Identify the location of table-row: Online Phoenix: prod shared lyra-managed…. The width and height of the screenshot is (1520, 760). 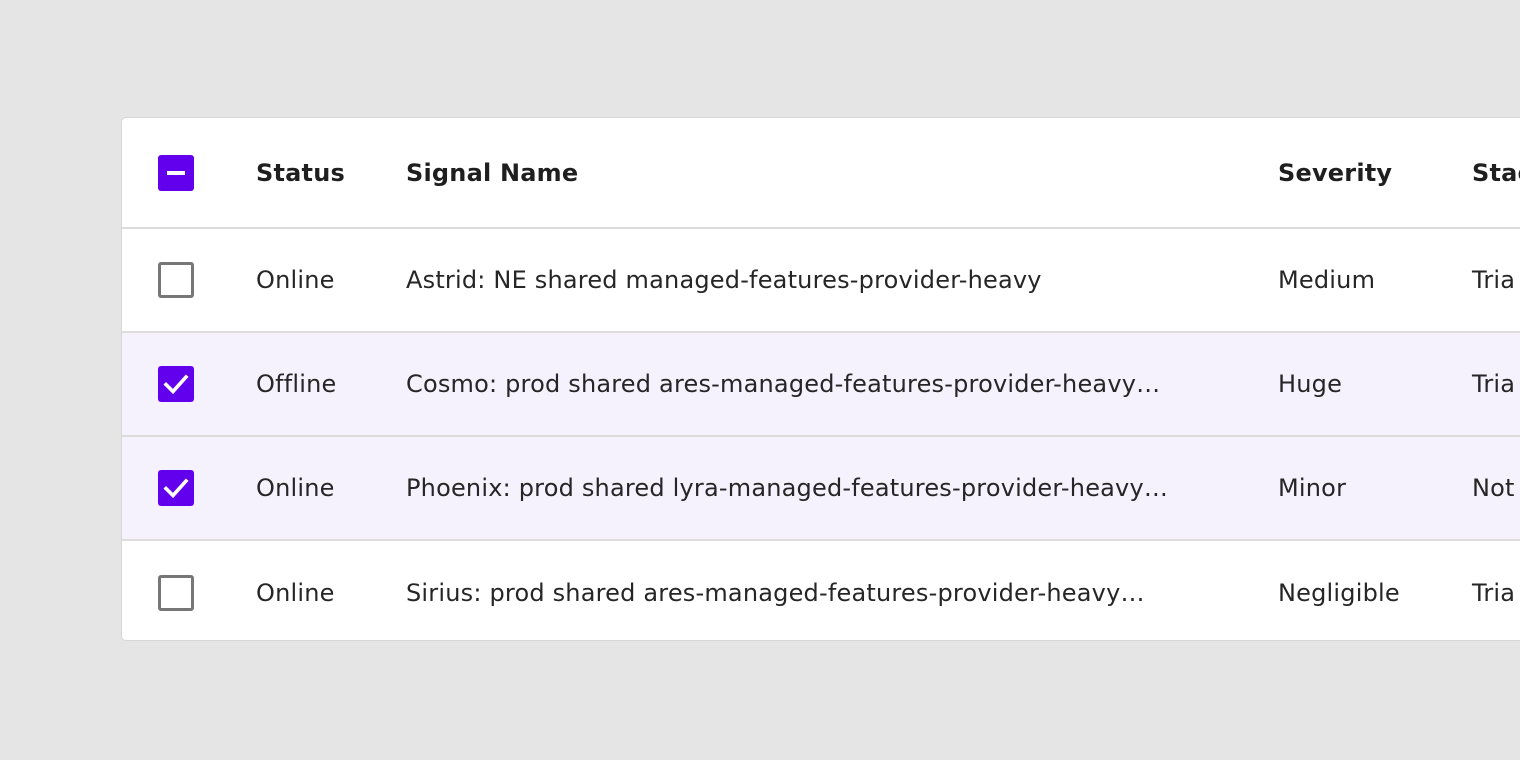
(821, 489).